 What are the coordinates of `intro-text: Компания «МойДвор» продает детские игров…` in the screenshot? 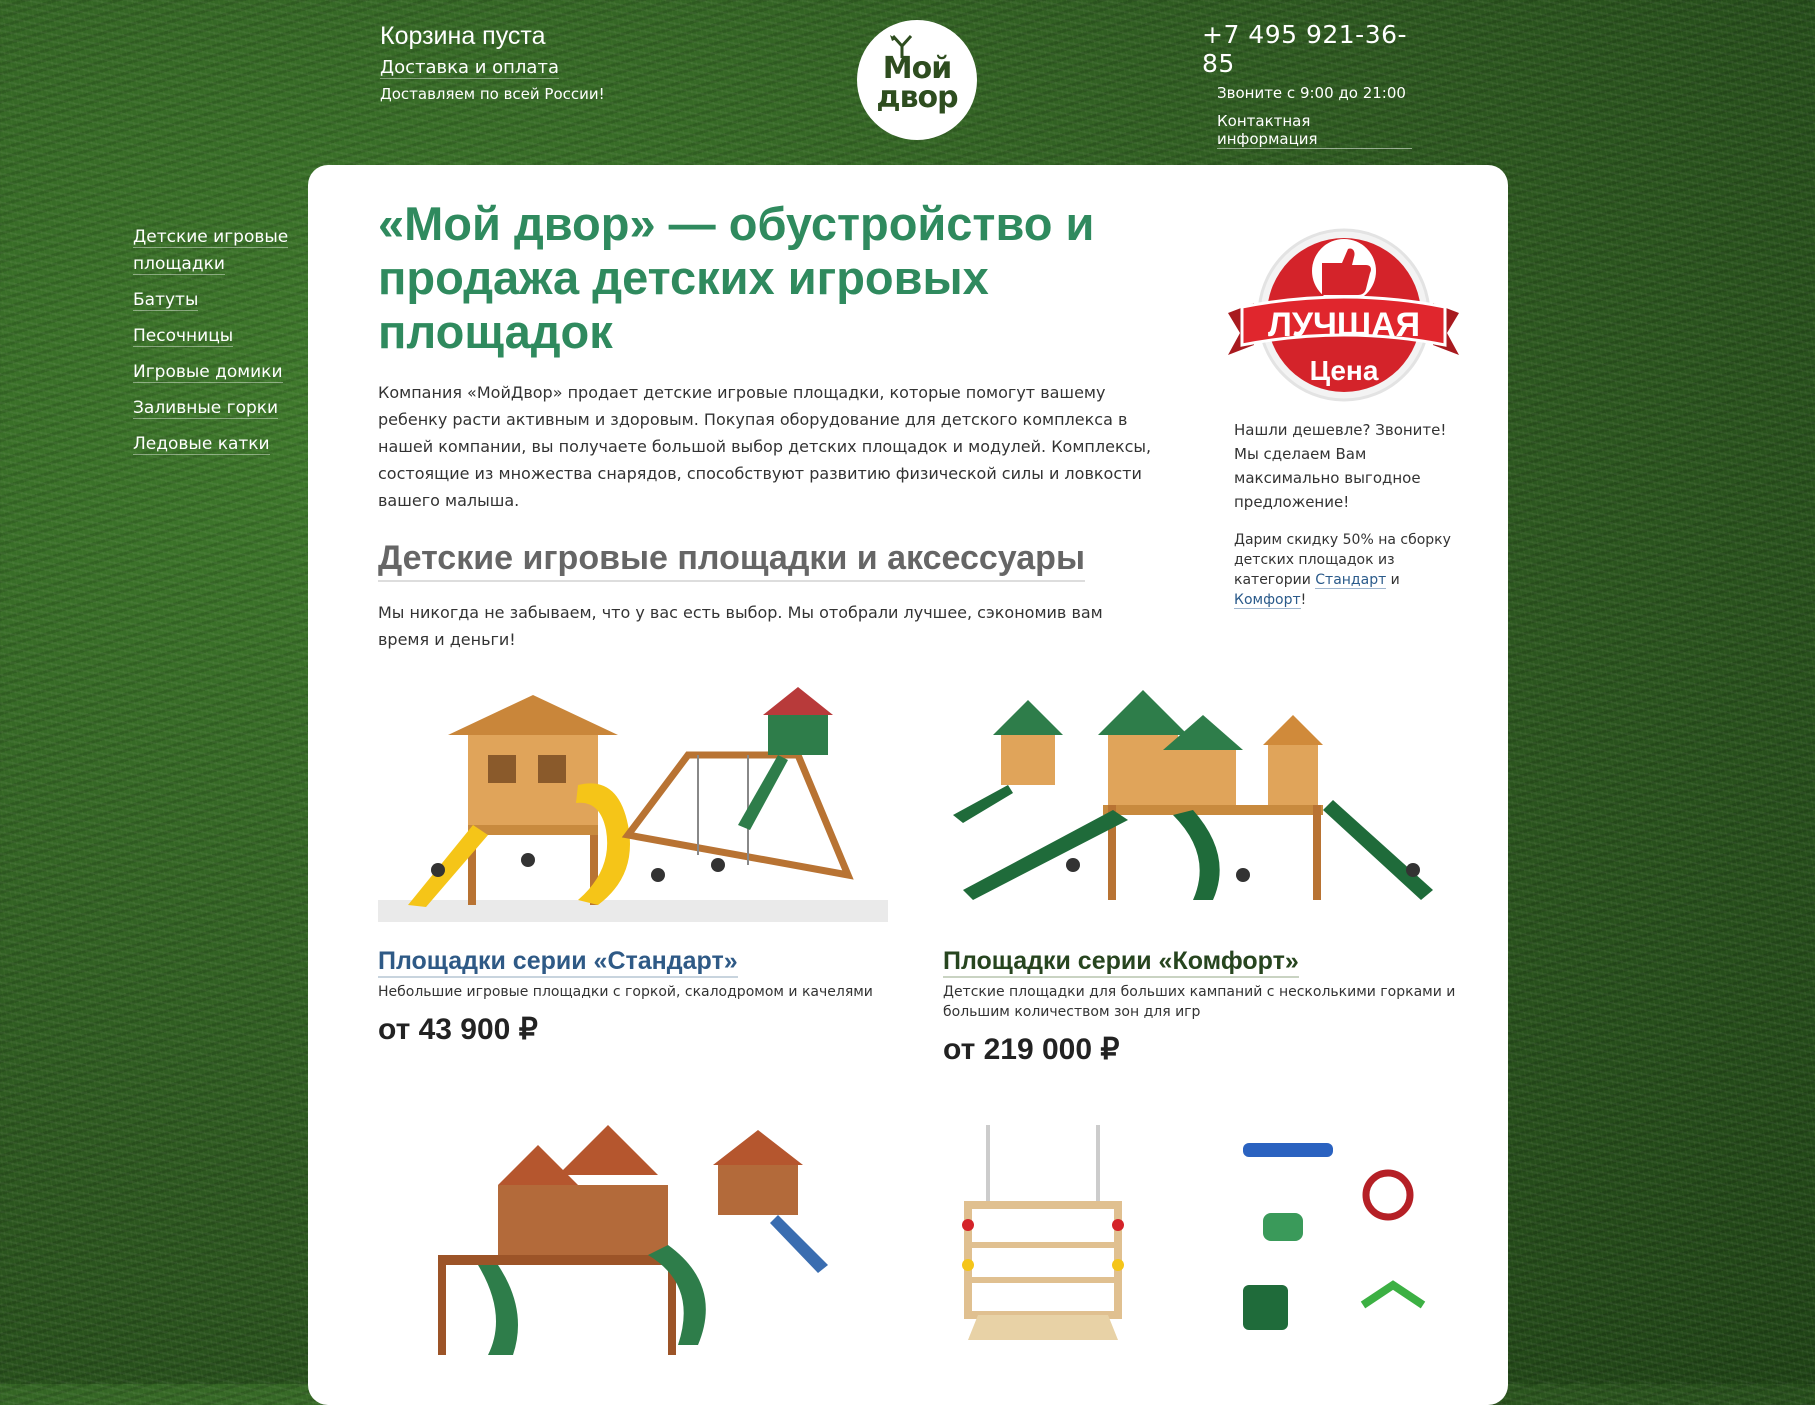 It's located at (765, 446).